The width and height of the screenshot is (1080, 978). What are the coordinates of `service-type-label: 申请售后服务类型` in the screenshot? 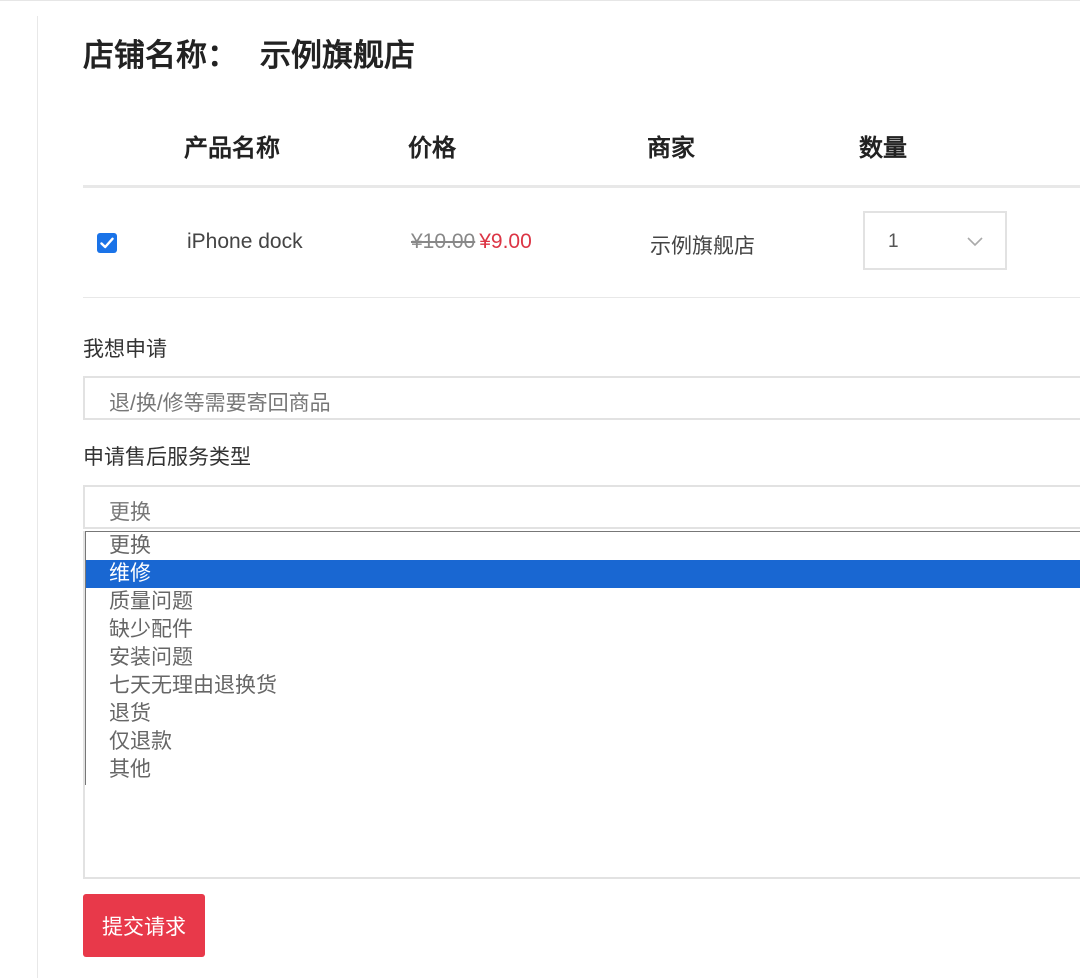 It's located at (167, 457).